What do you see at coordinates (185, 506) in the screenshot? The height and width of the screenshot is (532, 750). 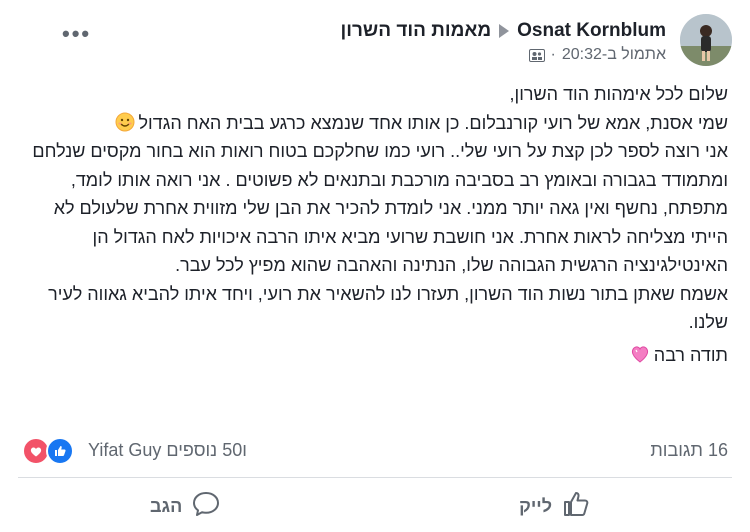 I see `comment-button: הגב` at bounding box center [185, 506].